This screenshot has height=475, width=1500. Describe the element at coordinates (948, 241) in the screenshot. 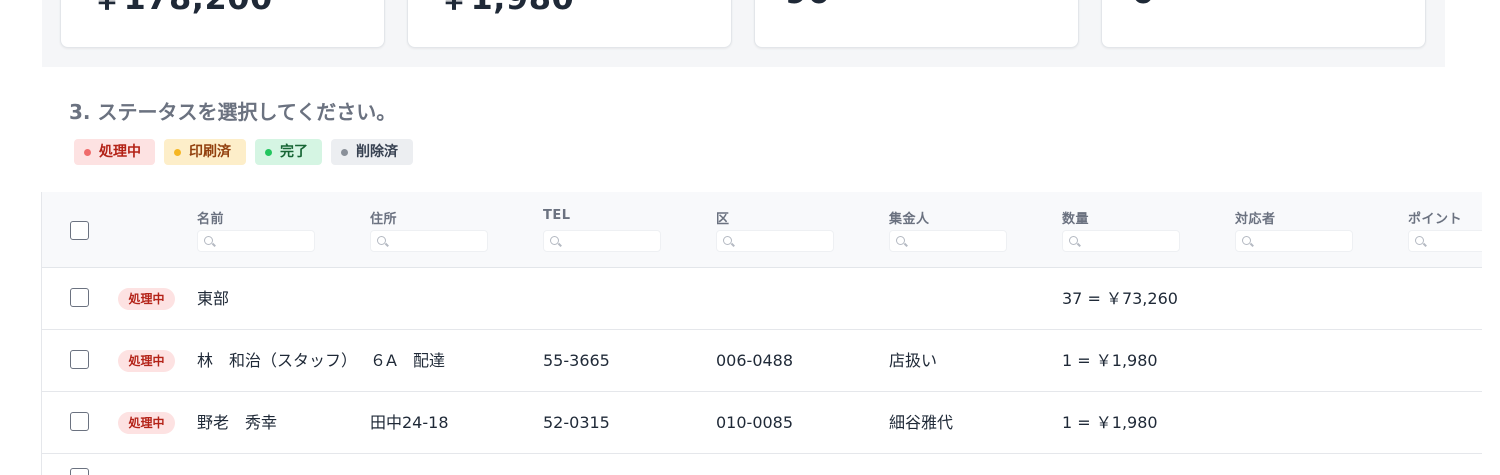

I see `collector-filter-input` at that location.